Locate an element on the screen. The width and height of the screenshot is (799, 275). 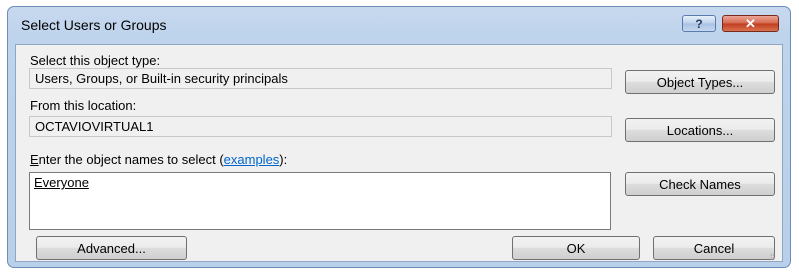
check-names-button: Check Names is located at coordinates (700, 184).